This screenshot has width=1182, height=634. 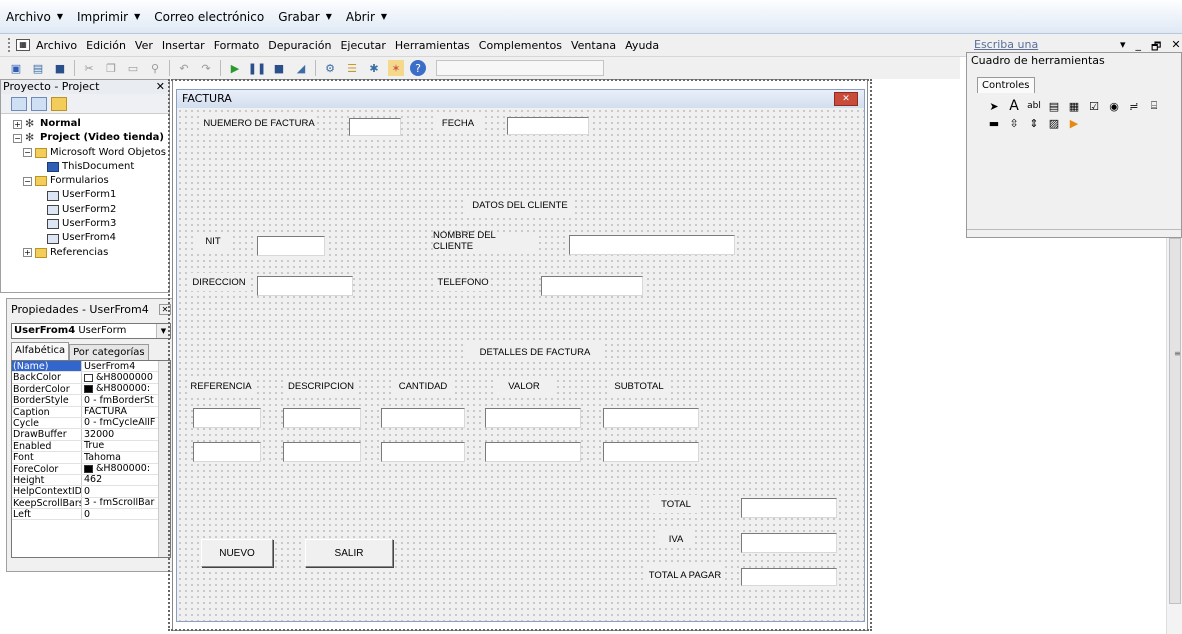 I want to click on property-value: 32000, so click(x=126, y=434).